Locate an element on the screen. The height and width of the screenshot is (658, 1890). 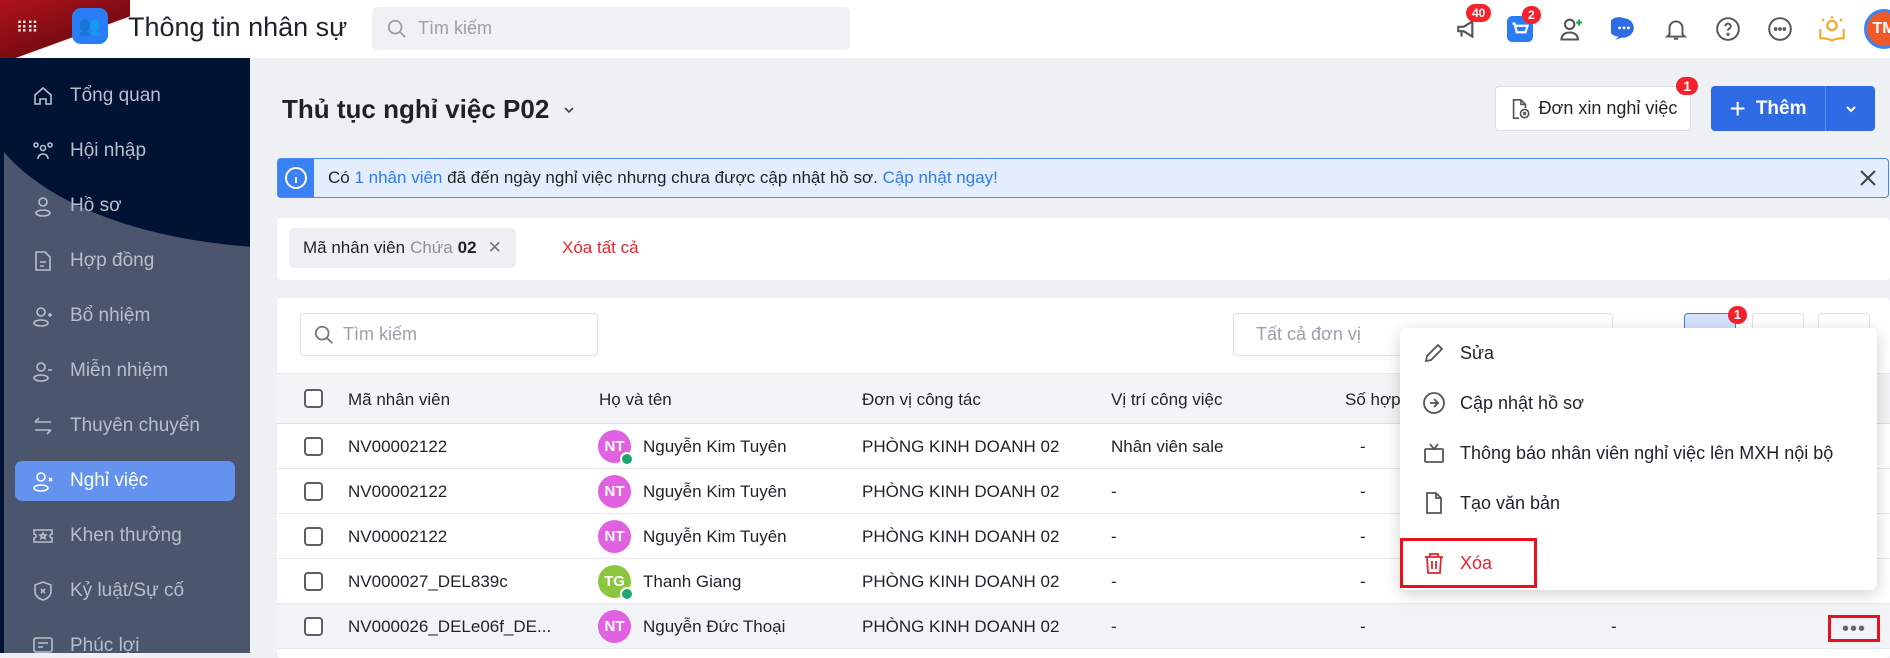
shield-x-icon is located at coordinates (43, 591).